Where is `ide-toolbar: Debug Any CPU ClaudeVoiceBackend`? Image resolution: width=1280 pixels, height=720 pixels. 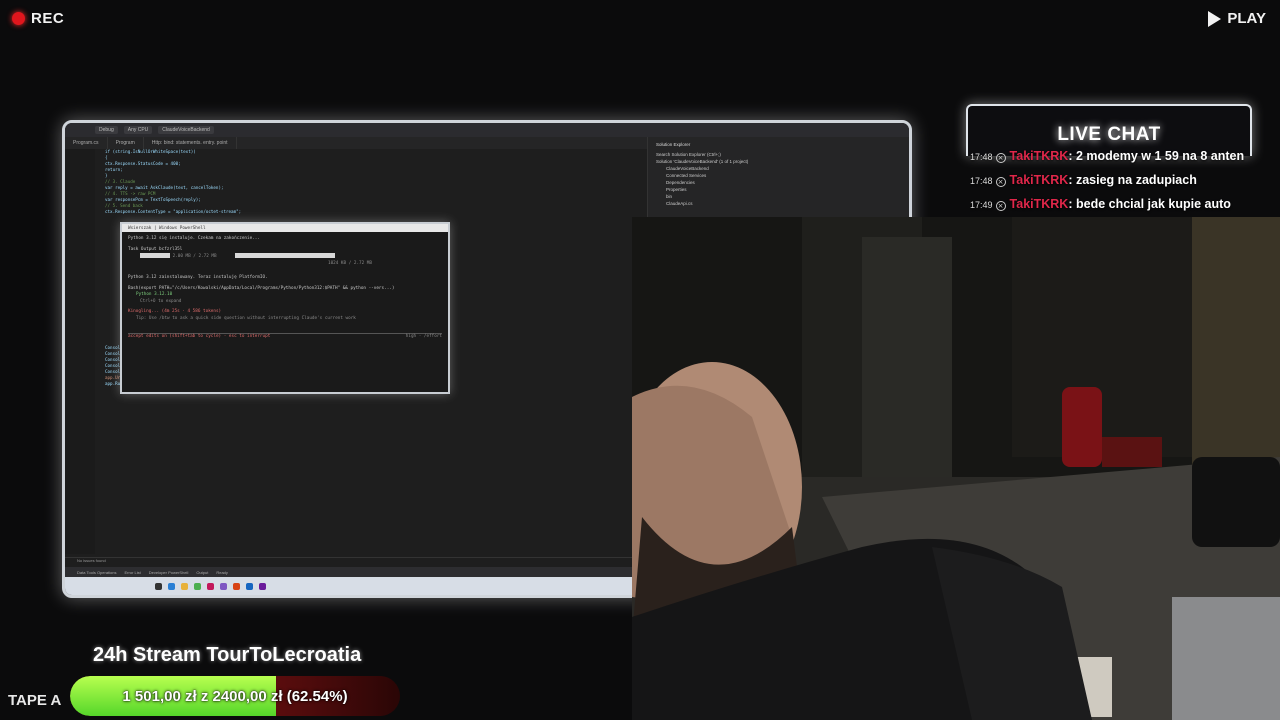
ide-toolbar: Debug Any CPU ClaudeVoiceBackend is located at coordinates (487, 130).